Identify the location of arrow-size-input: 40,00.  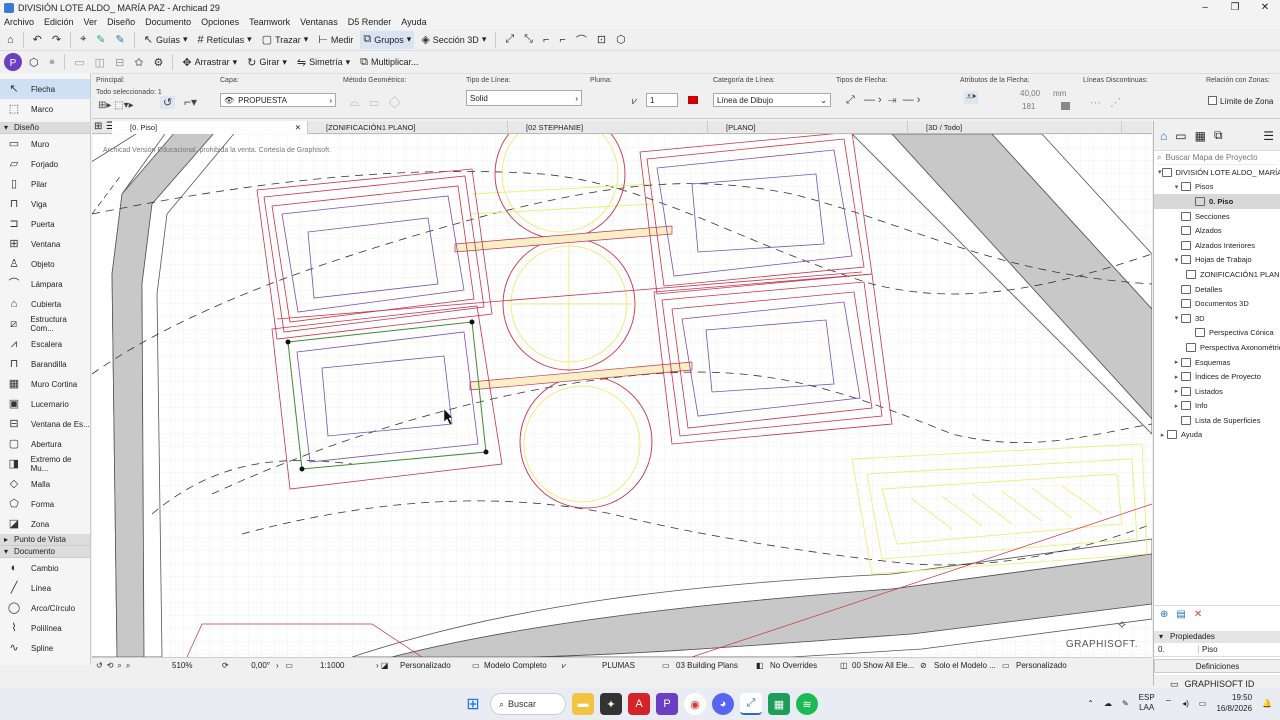
(1030, 93).